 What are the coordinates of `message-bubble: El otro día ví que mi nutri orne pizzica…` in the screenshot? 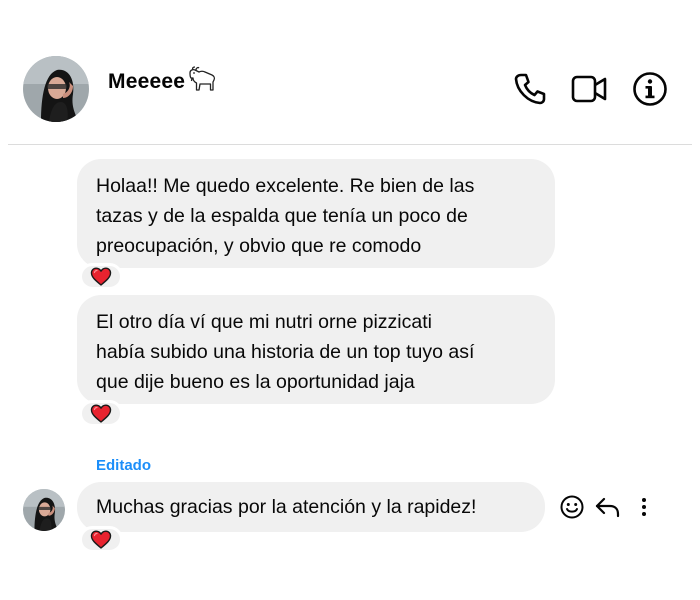 It's located at (316, 349).